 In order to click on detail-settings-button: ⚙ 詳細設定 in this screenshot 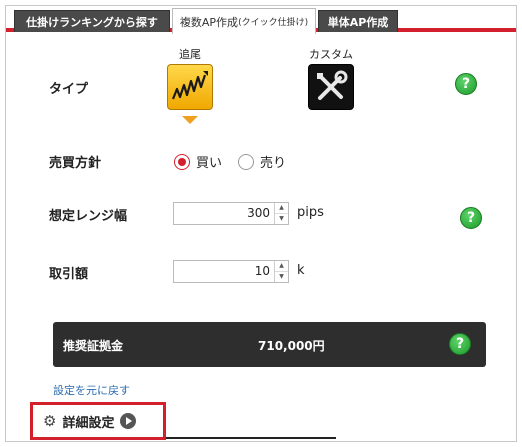, I will do `click(98, 421)`.